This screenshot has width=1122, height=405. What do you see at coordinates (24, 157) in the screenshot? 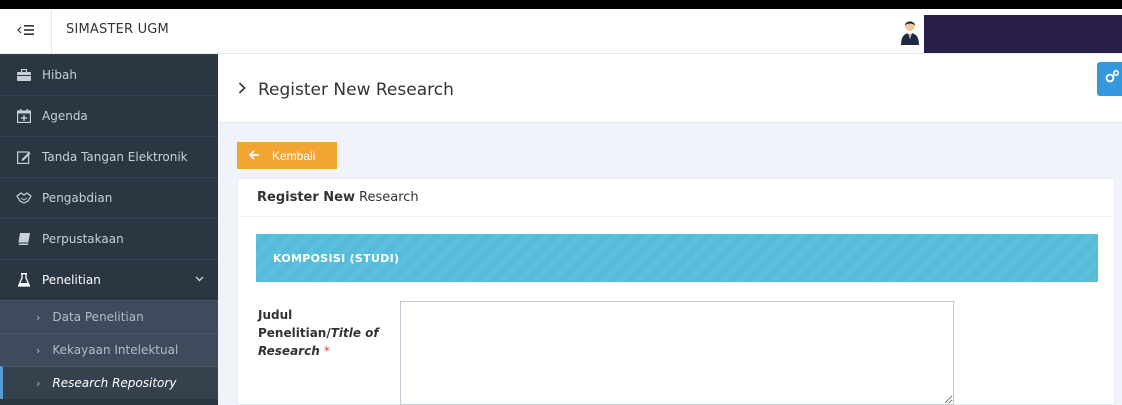
I see `edit-icon` at bounding box center [24, 157].